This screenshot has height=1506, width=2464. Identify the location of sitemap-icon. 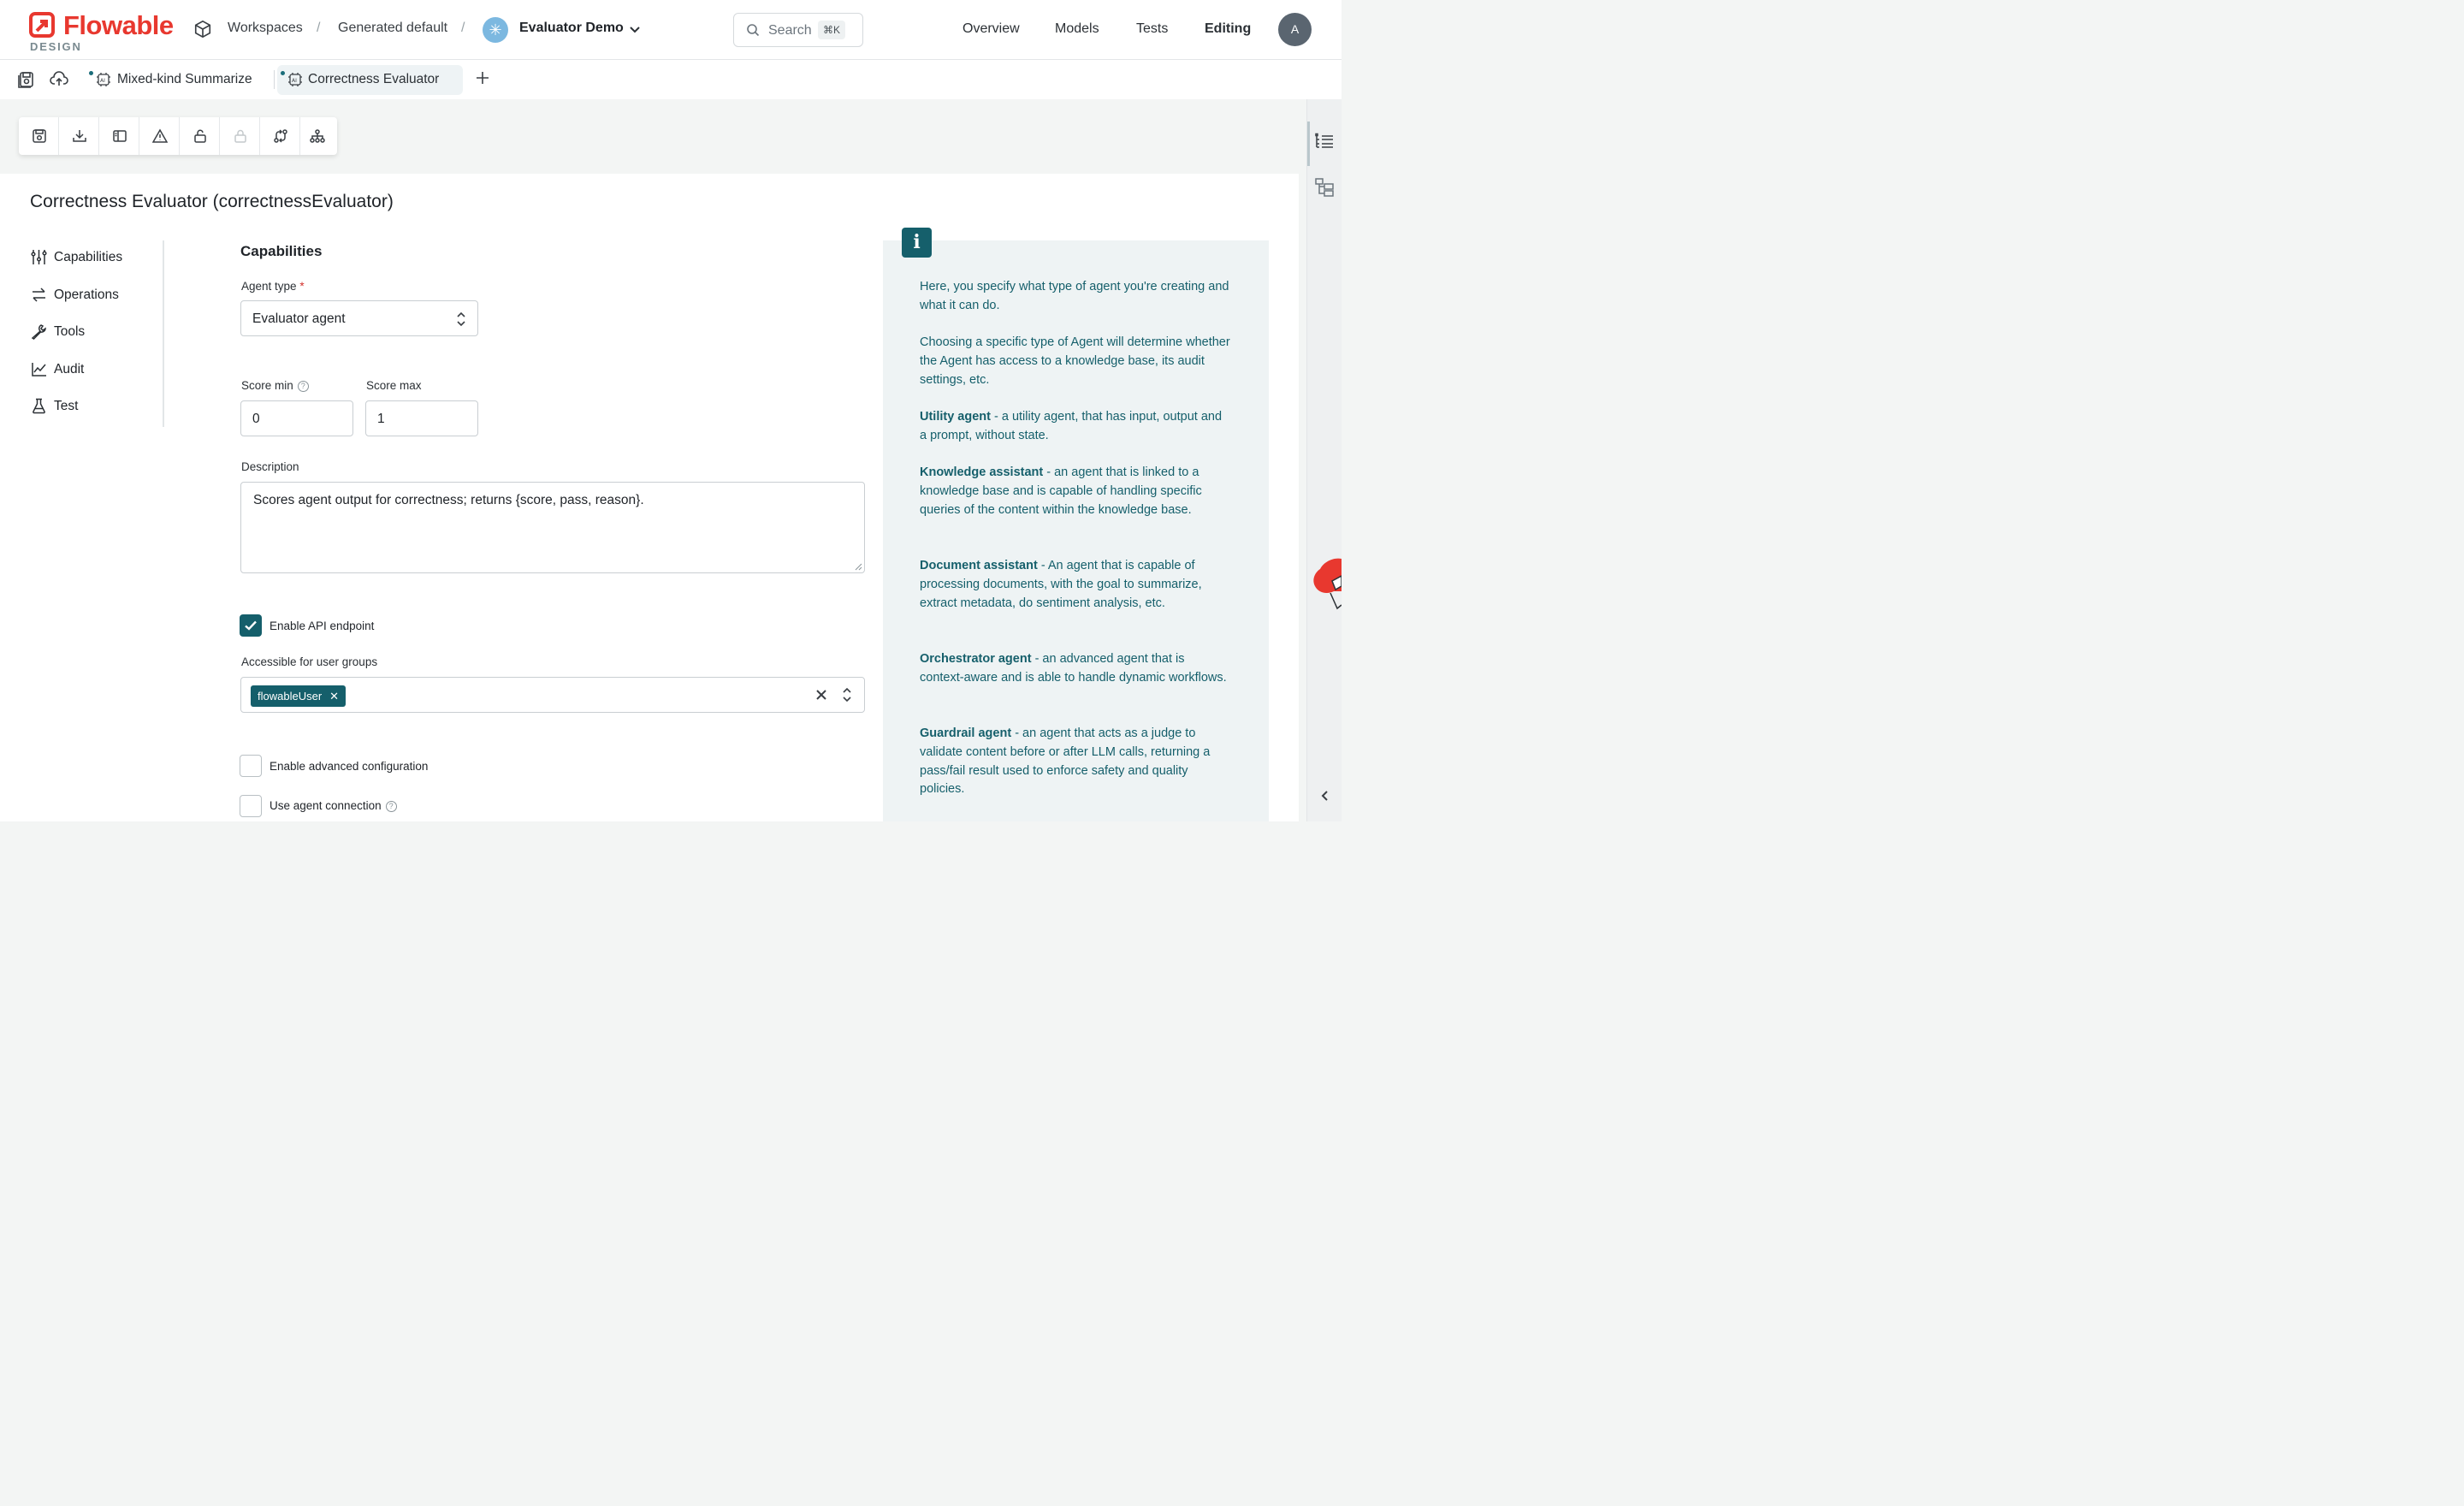
(317, 136).